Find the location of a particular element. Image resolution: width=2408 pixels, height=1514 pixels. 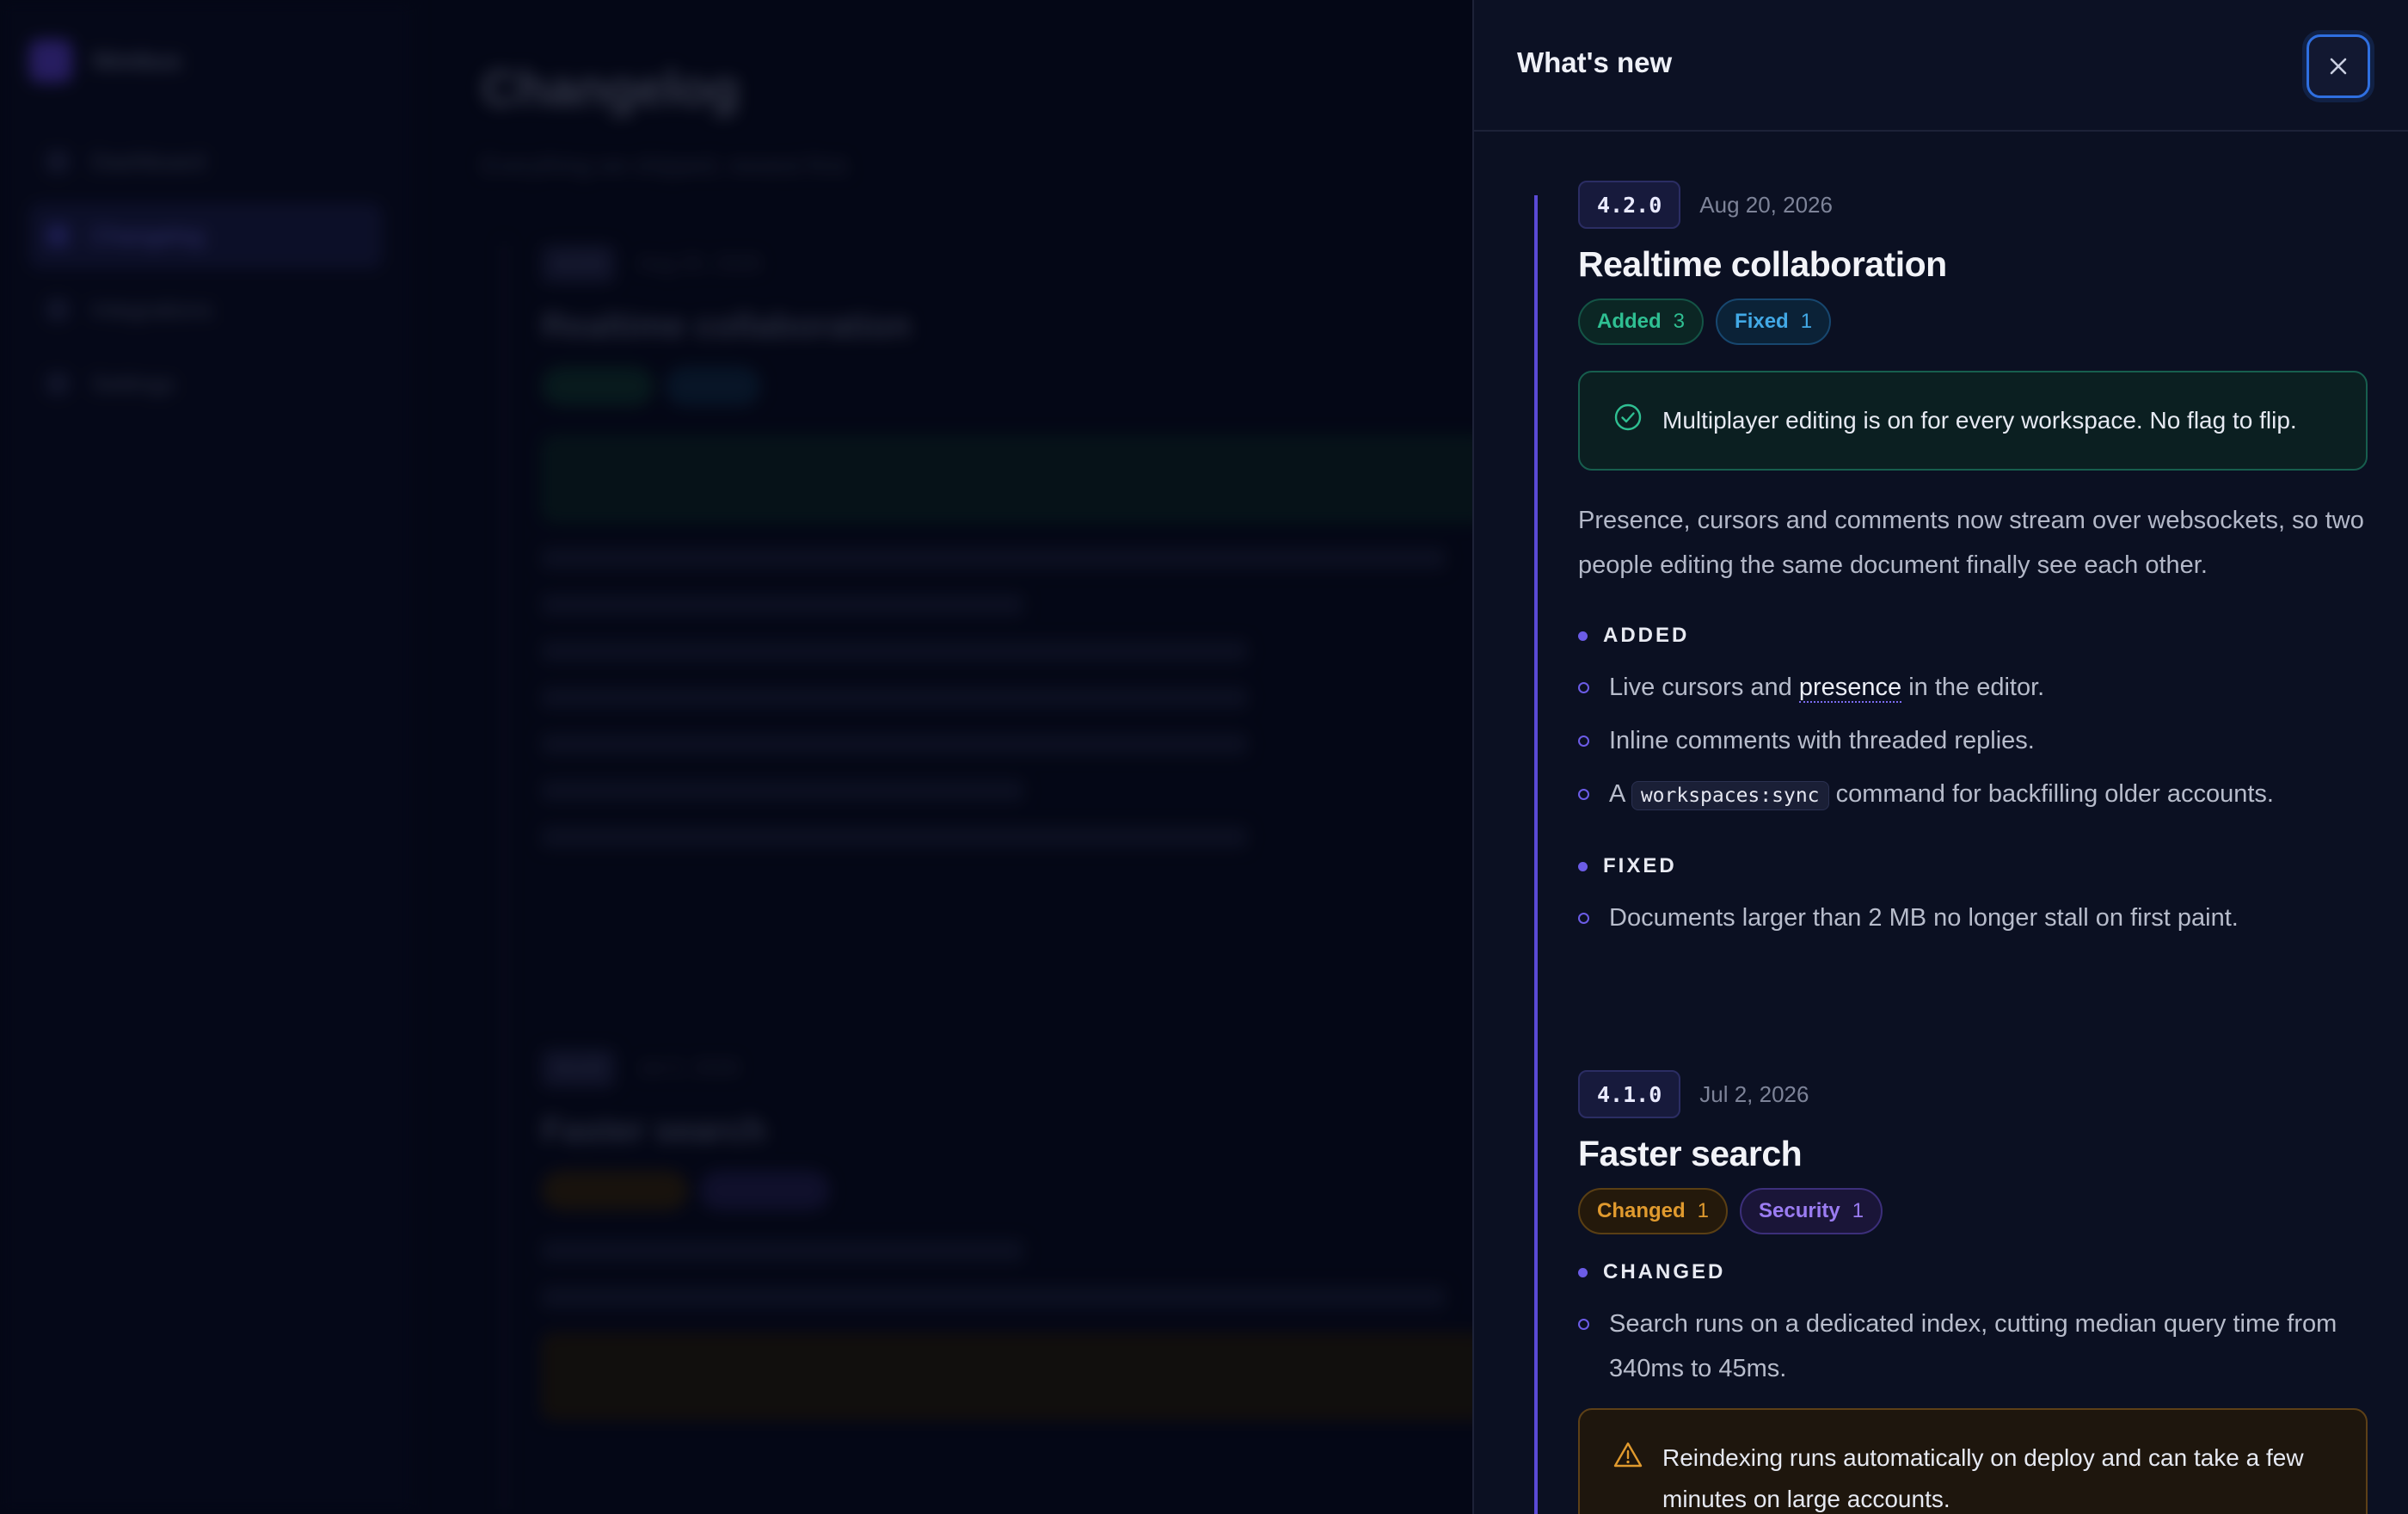

chip-security: Security 1 is located at coordinates (1811, 1211).